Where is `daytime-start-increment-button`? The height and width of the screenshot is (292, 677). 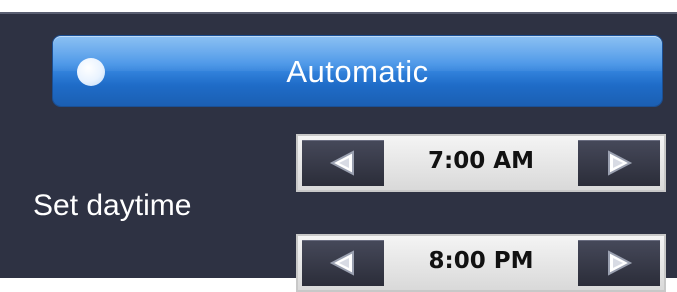 daytime-start-increment-button is located at coordinates (619, 163).